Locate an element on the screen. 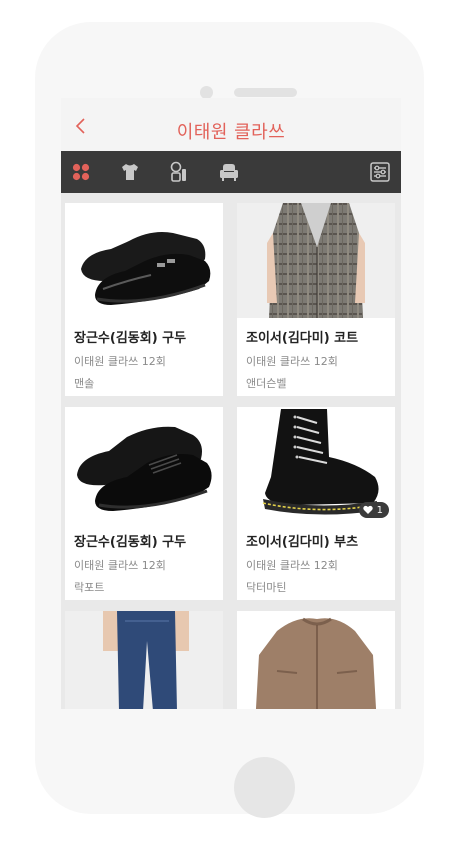 Image resolution: width=460 pixels, height=867 pixels. heart-icon is located at coordinates (367, 509).